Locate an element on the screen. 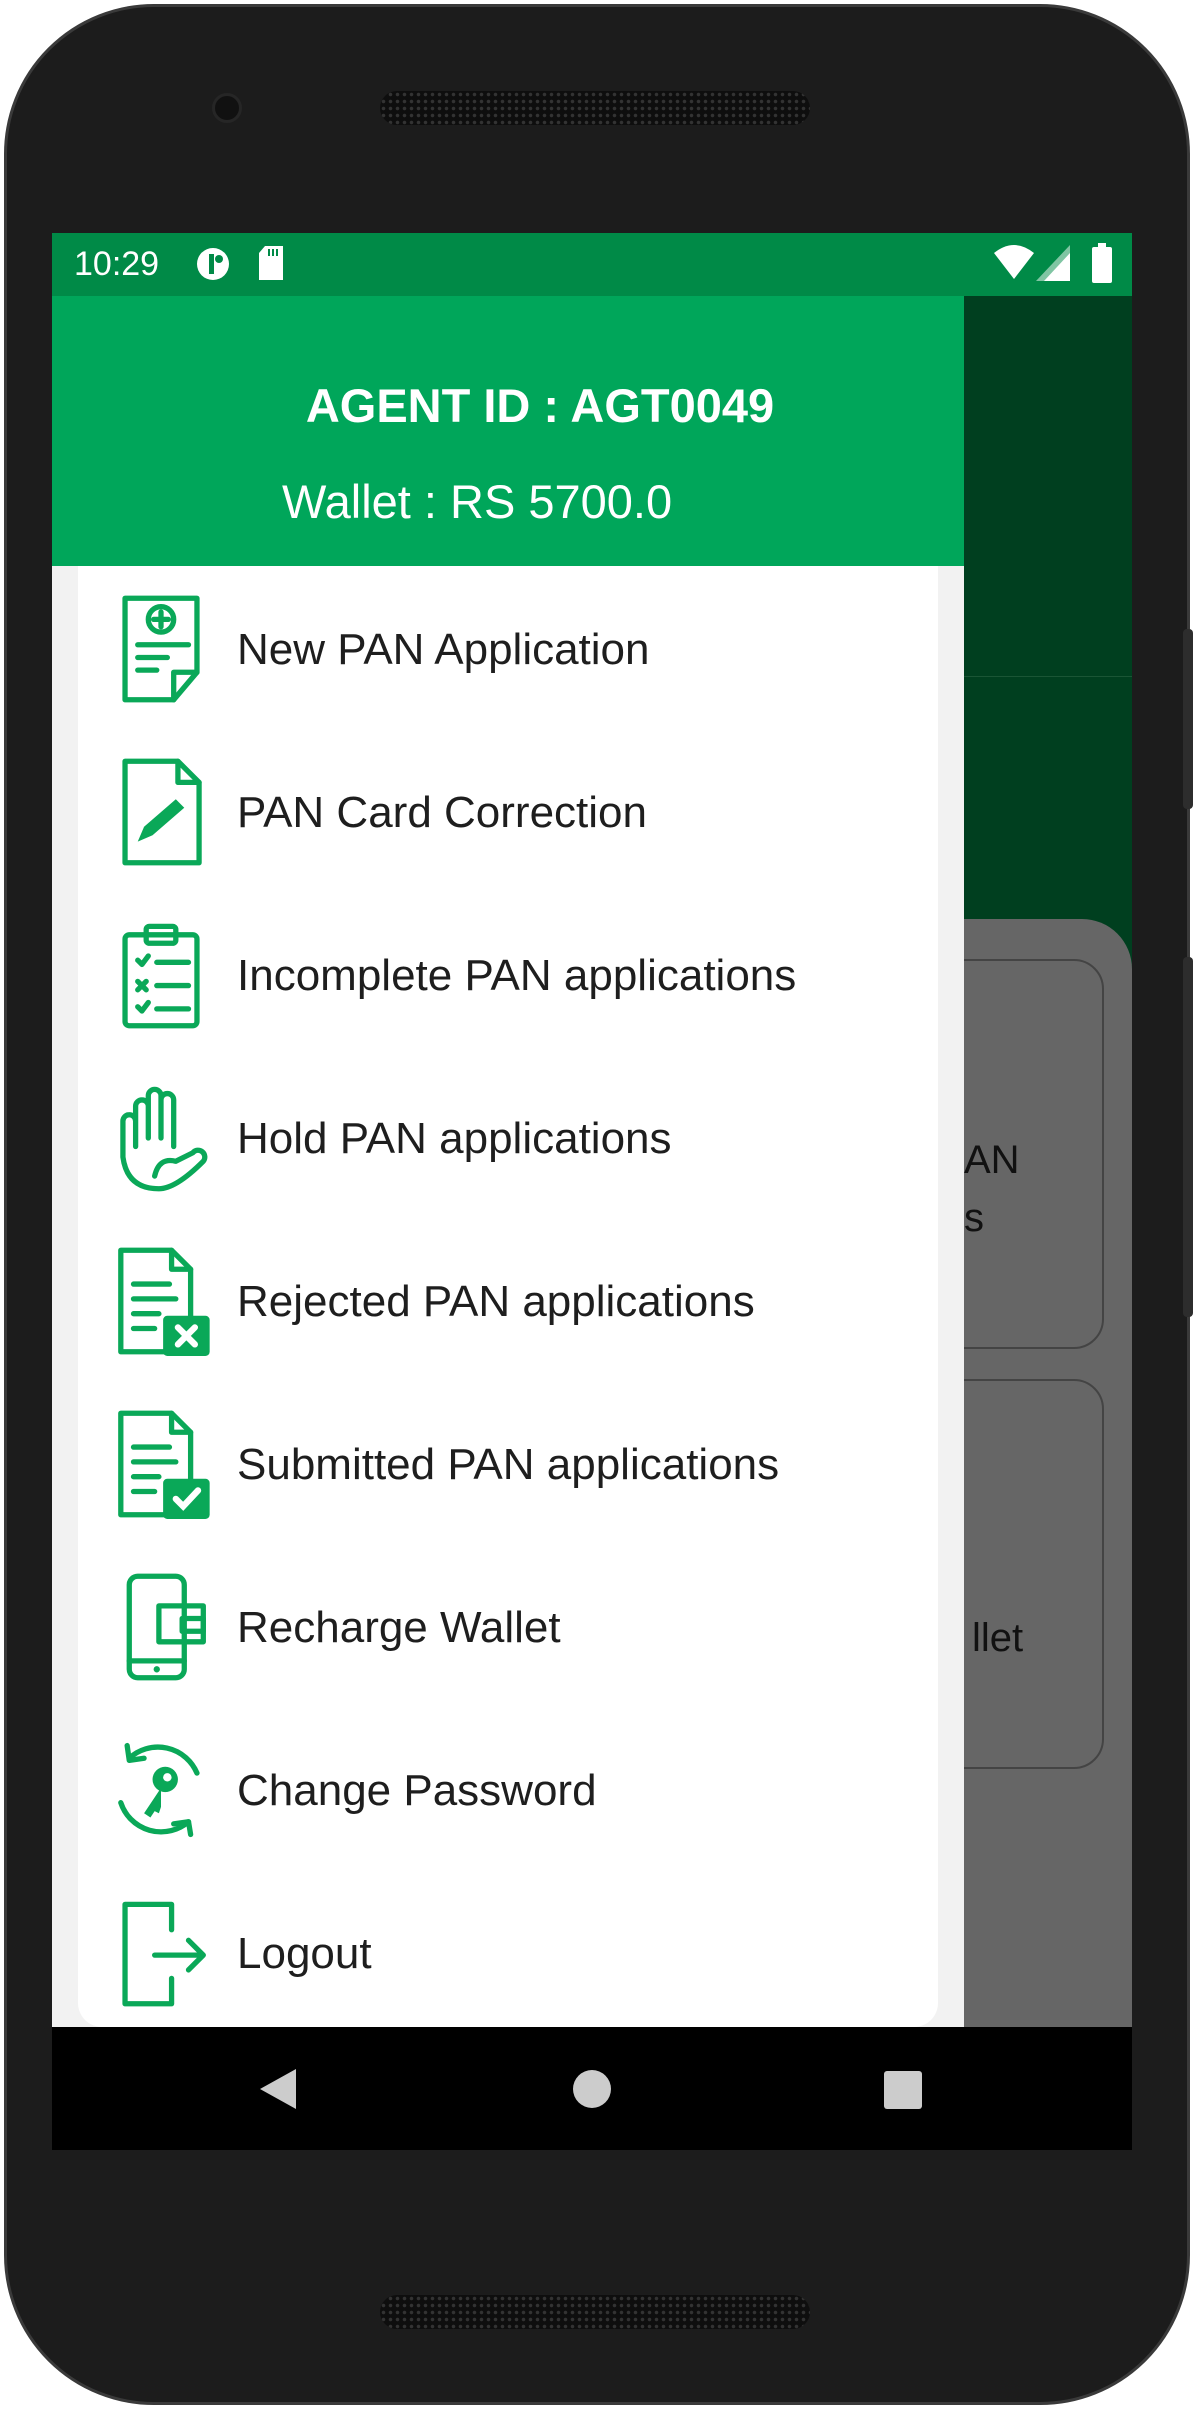 The height and width of the screenshot is (2409, 1194). navigation-bar is located at coordinates (592, 2088).